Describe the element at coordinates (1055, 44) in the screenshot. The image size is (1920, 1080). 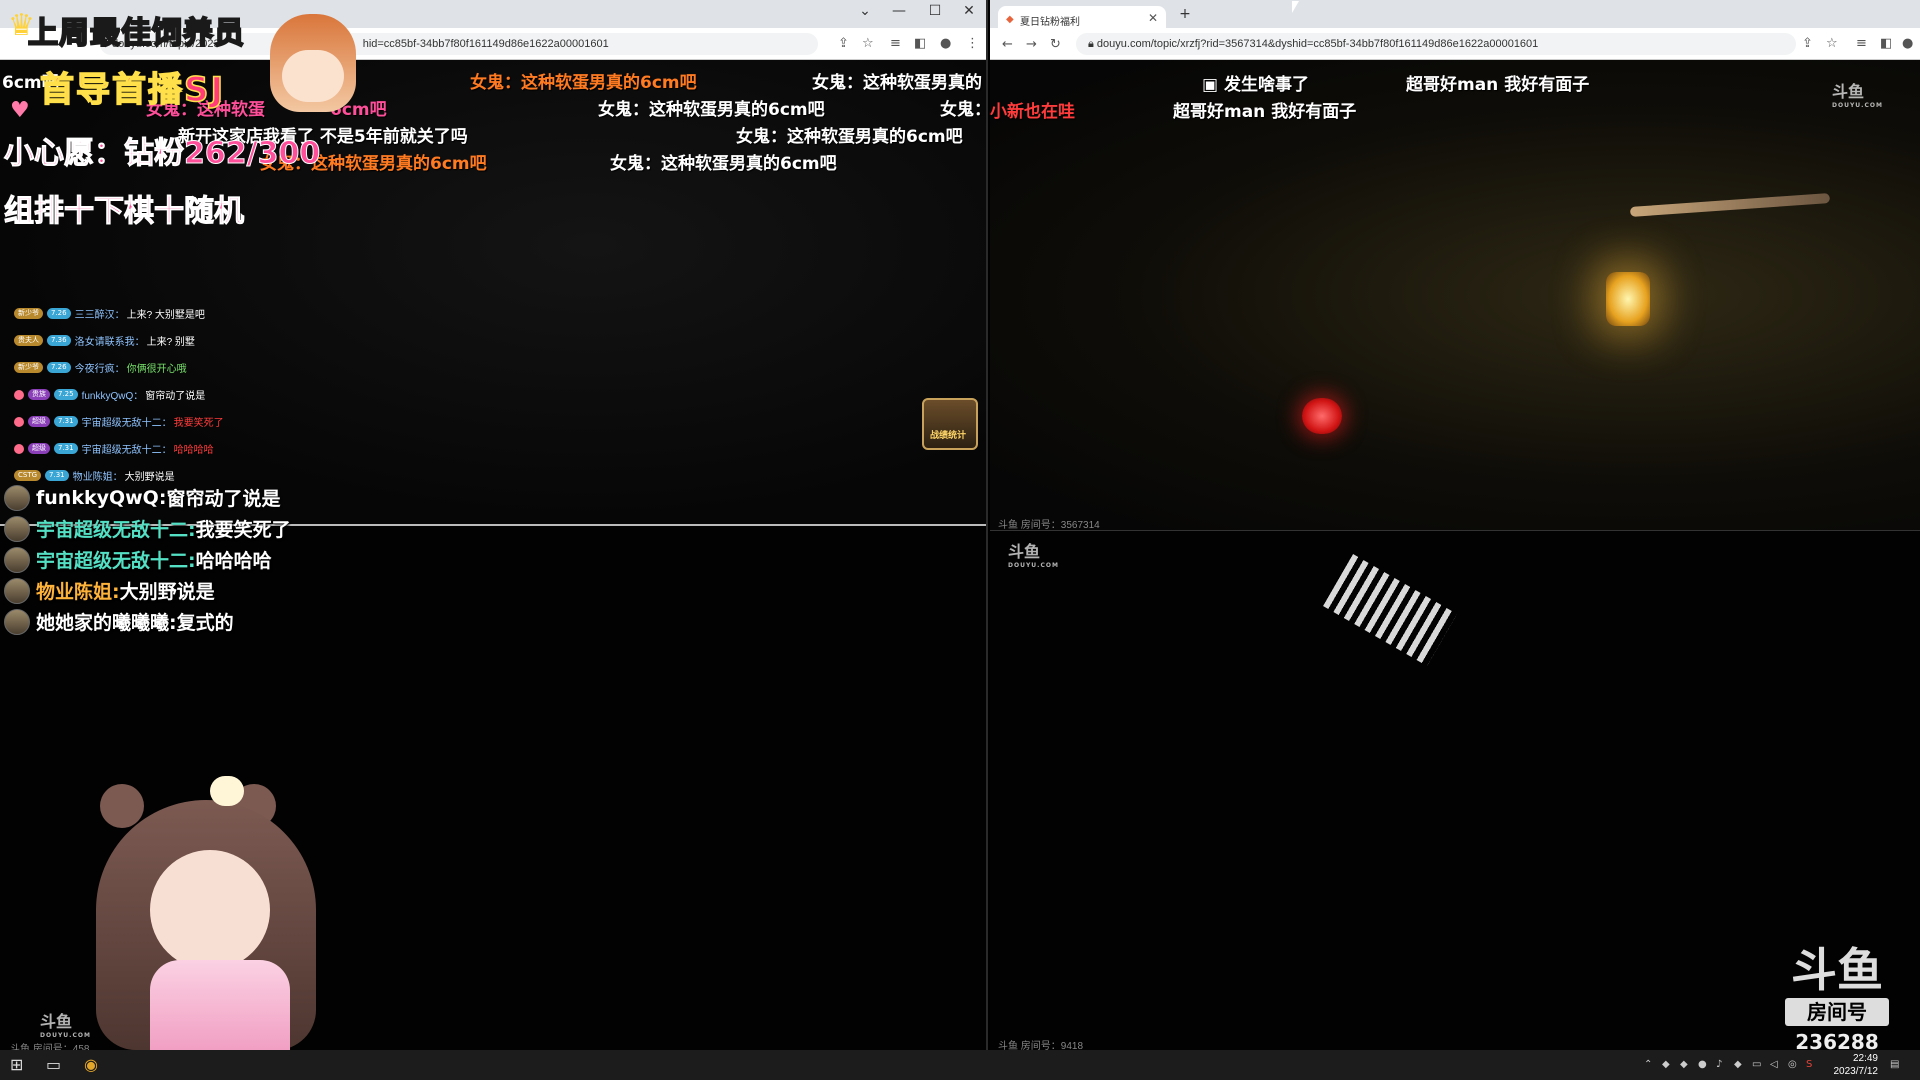
I see `reload-icon: ↻` at that location.